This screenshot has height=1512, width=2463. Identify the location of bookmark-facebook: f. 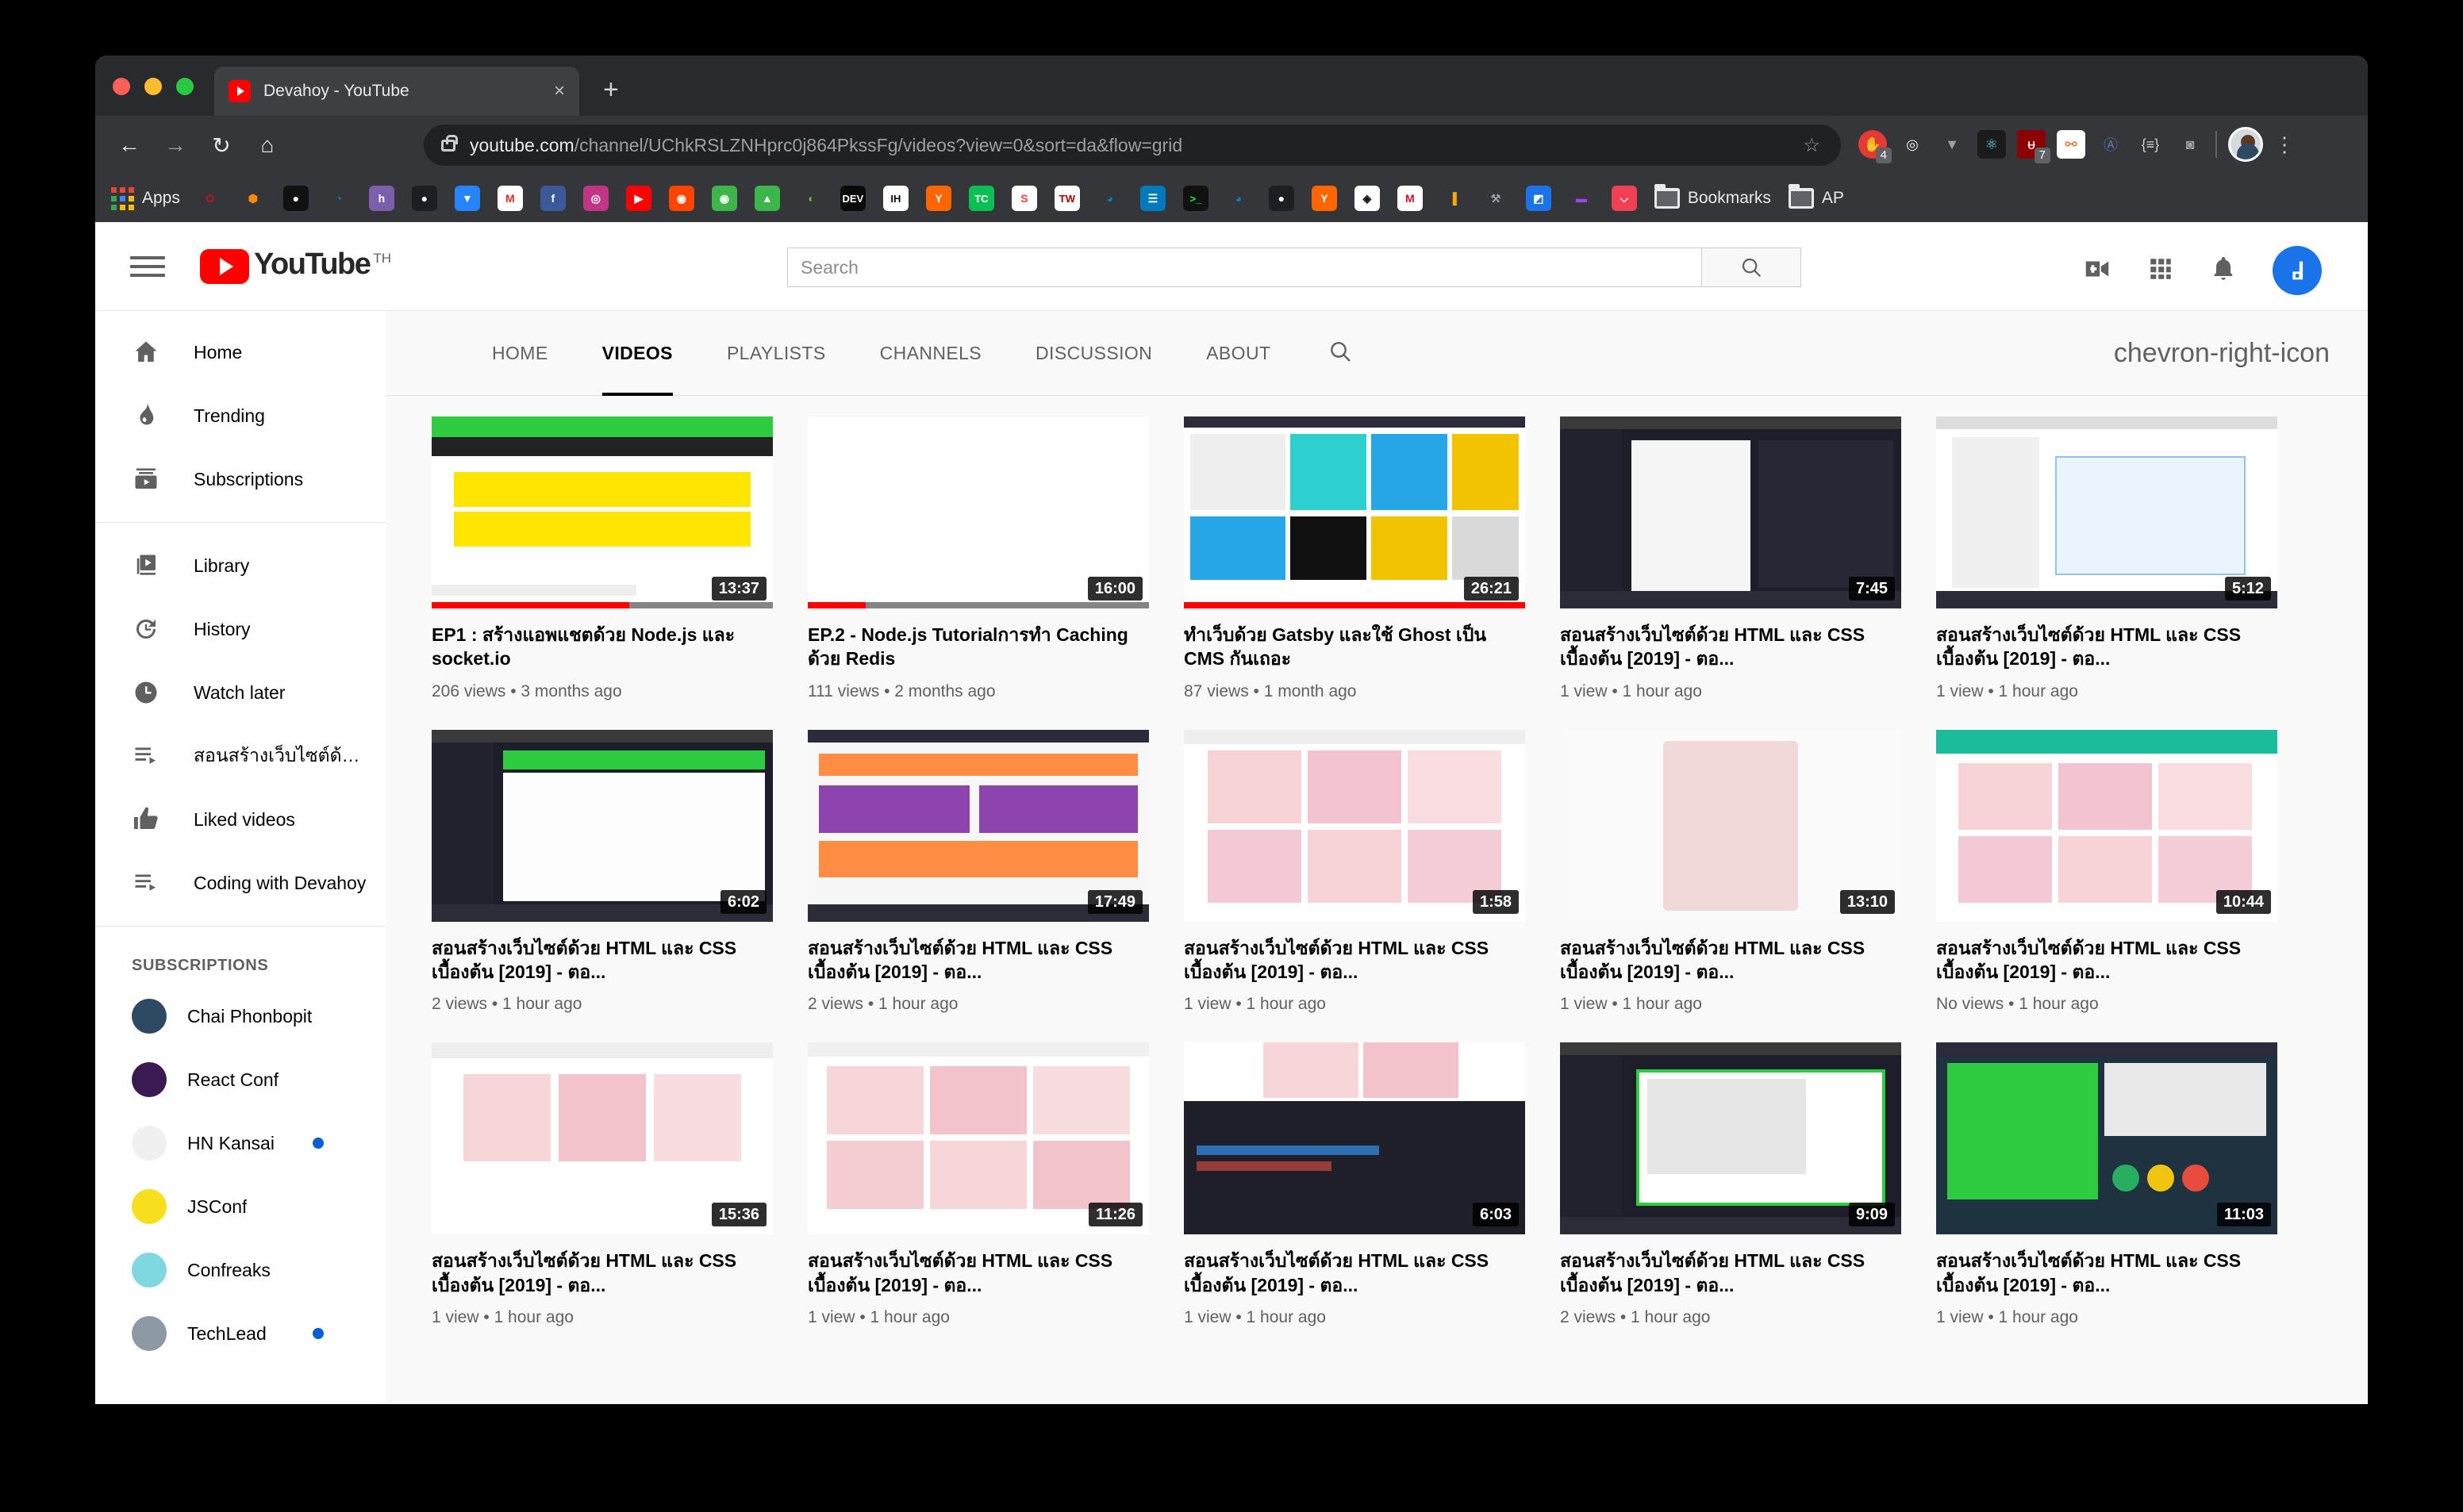
(553, 199).